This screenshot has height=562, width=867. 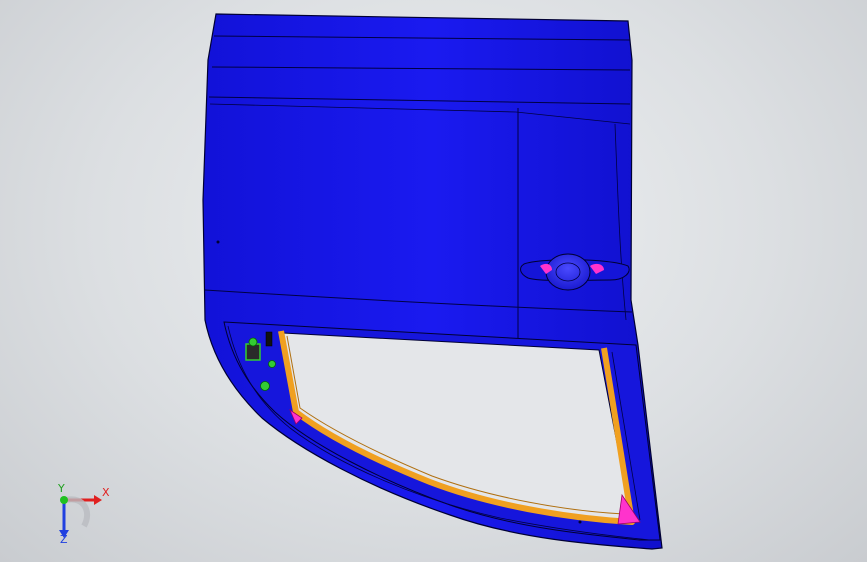 What do you see at coordinates (78, 512) in the screenshot?
I see `triad-shadow` at bounding box center [78, 512].